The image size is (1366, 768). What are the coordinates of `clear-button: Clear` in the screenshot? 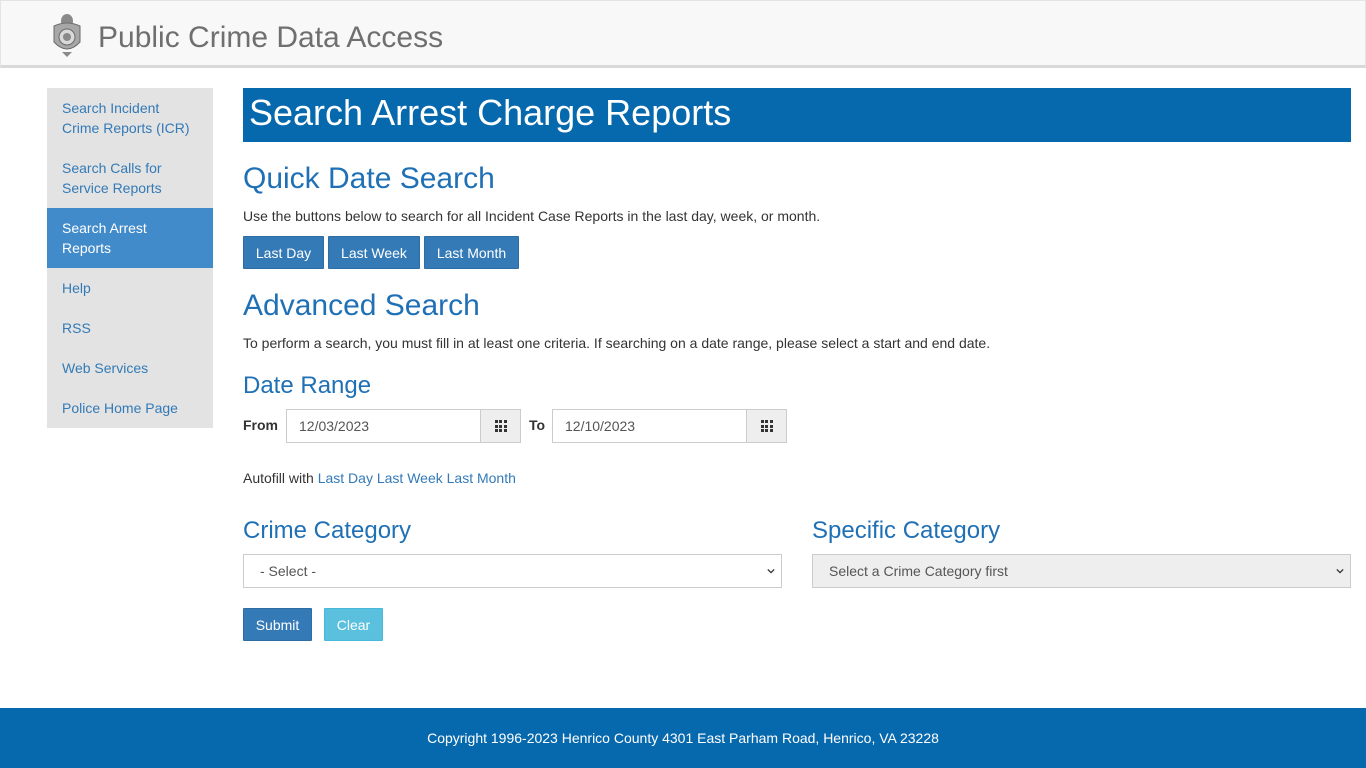 It's located at (353, 624).